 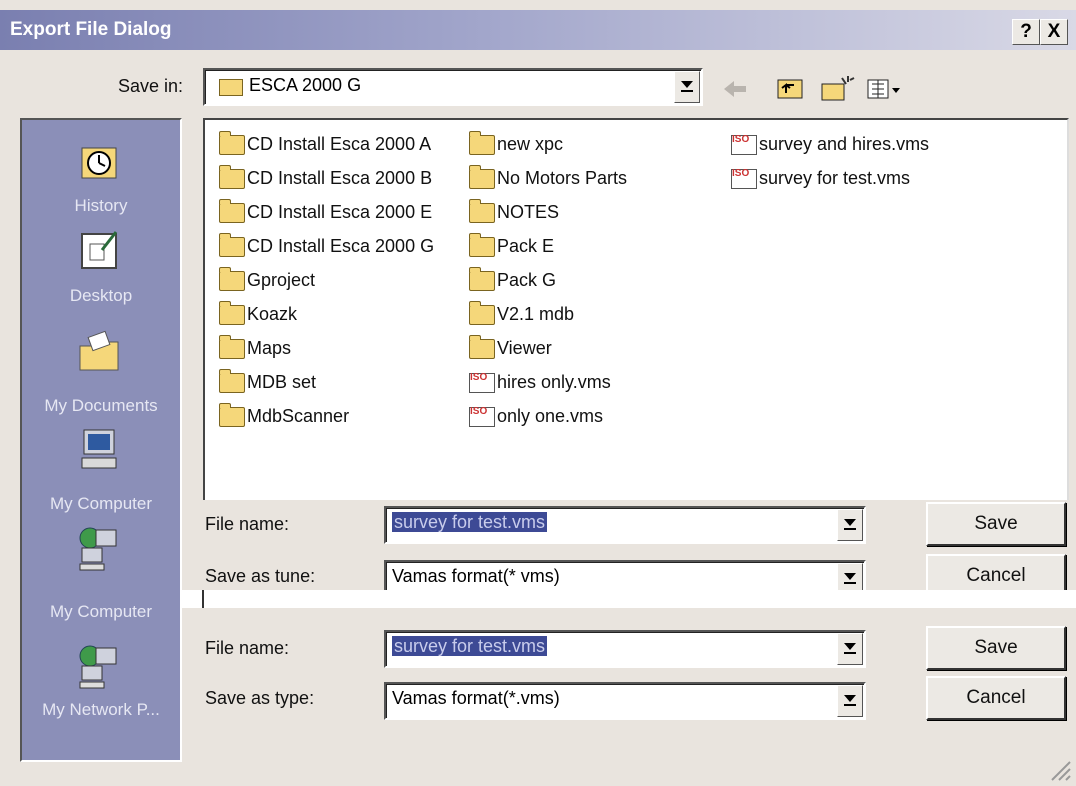 I want to click on file-name: Viewer, so click(x=524, y=348).